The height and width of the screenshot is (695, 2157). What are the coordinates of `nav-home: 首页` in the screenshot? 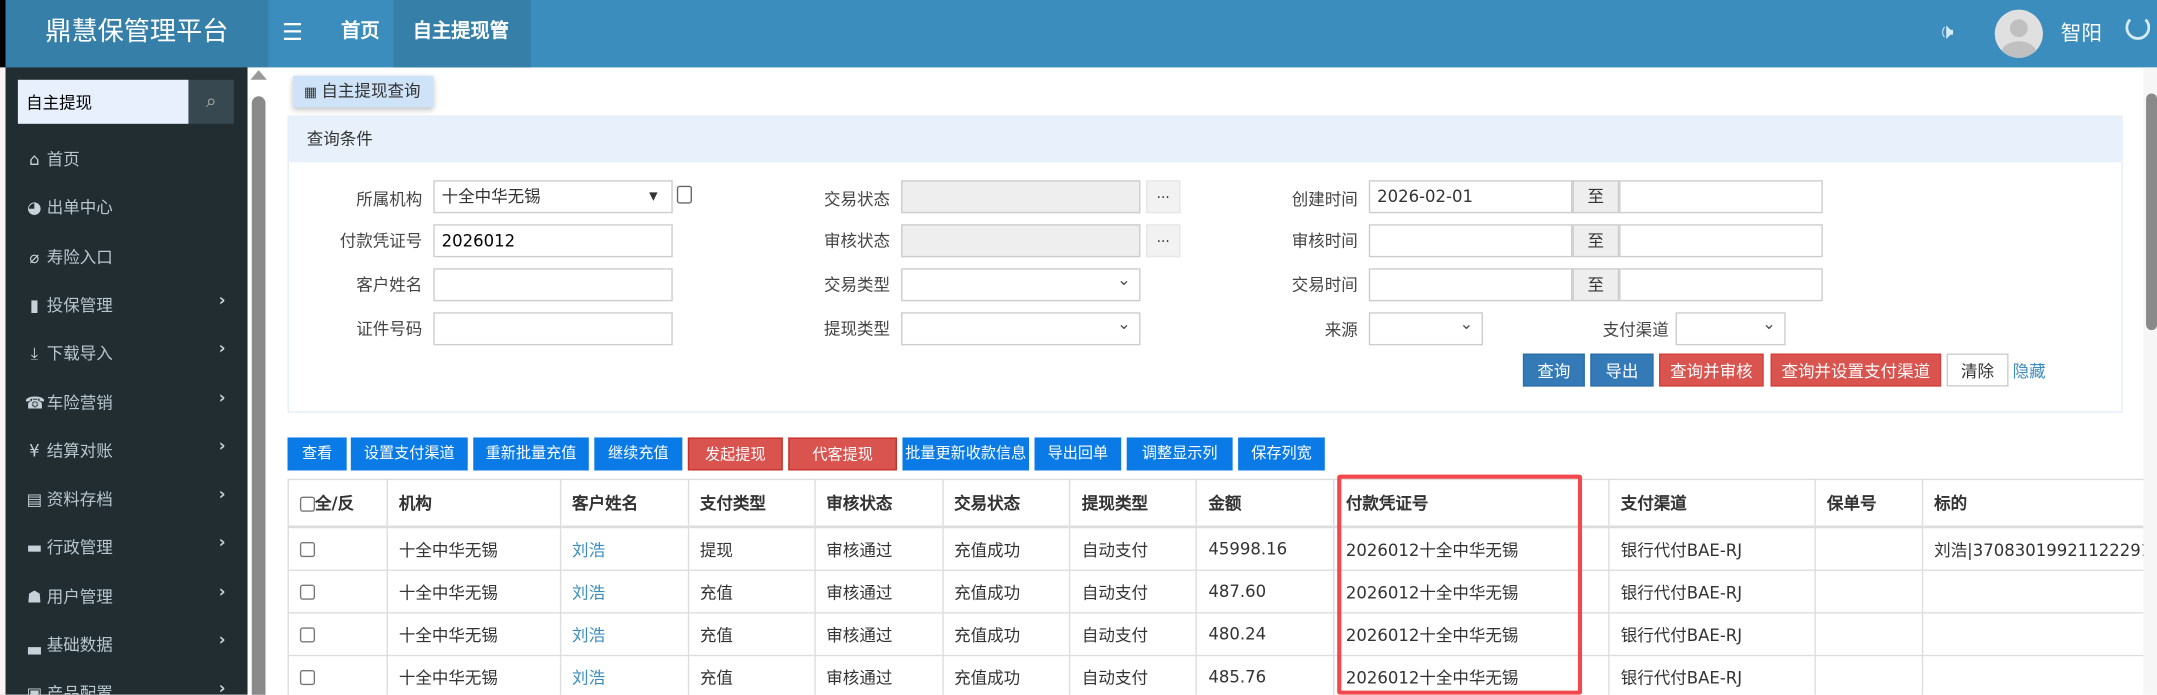 It's located at (360, 33).